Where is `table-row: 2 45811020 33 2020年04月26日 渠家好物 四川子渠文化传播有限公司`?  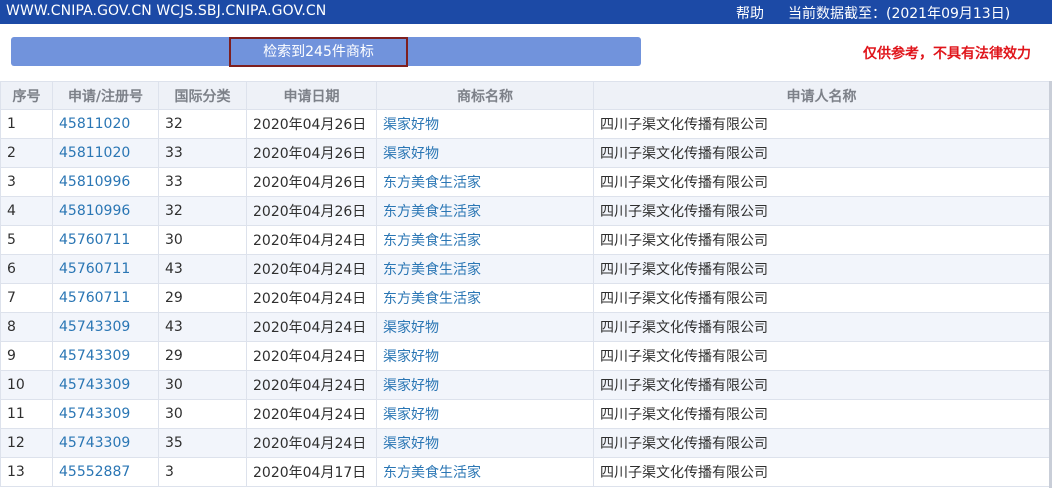
table-row: 2 45811020 33 2020年04月26日 渠家好物 四川子渠文化传播有限公司 is located at coordinates (525, 153).